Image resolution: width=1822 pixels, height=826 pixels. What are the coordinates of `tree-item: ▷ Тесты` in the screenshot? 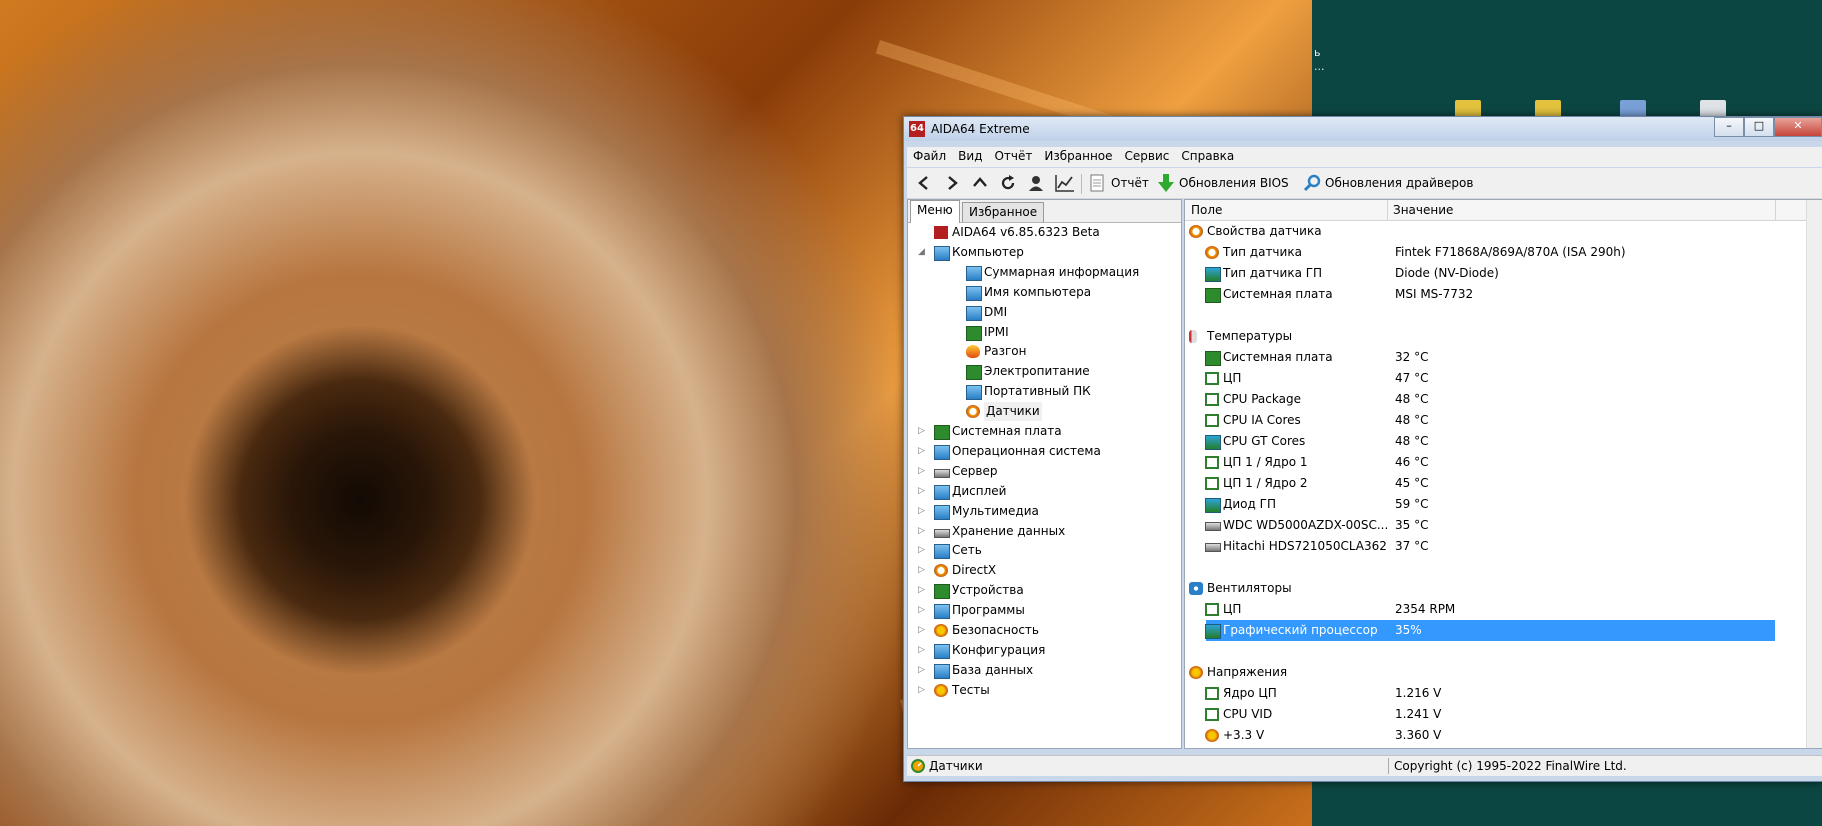 It's located at (1042, 690).